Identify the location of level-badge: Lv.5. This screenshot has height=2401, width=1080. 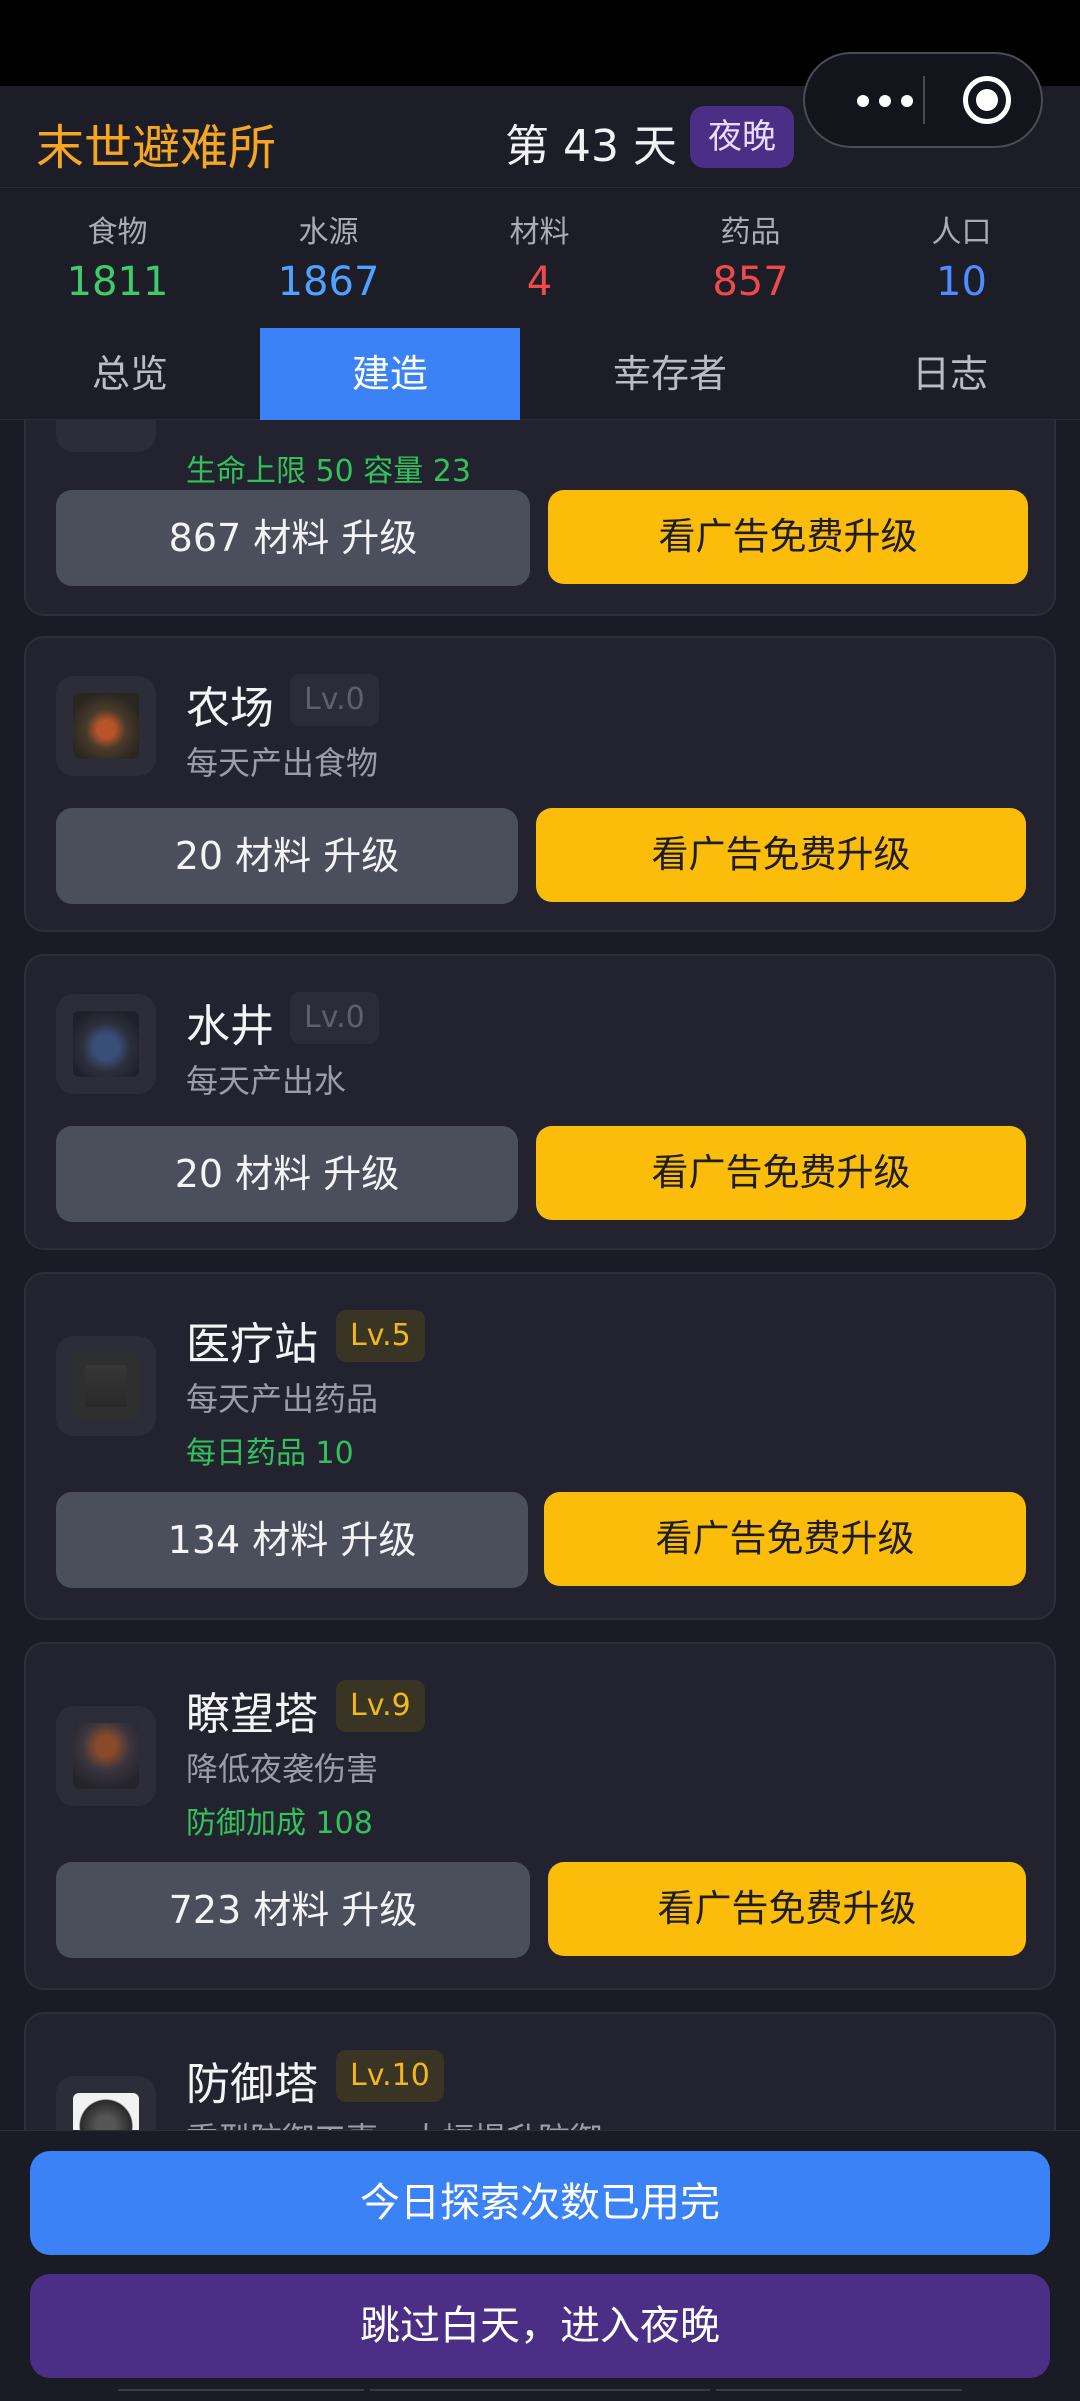
(380, 1336).